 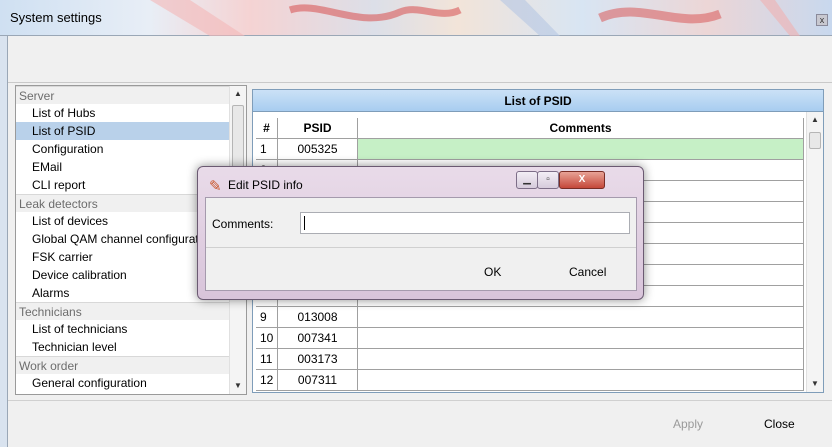 I want to click on column-header-num: #, so click(x=267, y=128).